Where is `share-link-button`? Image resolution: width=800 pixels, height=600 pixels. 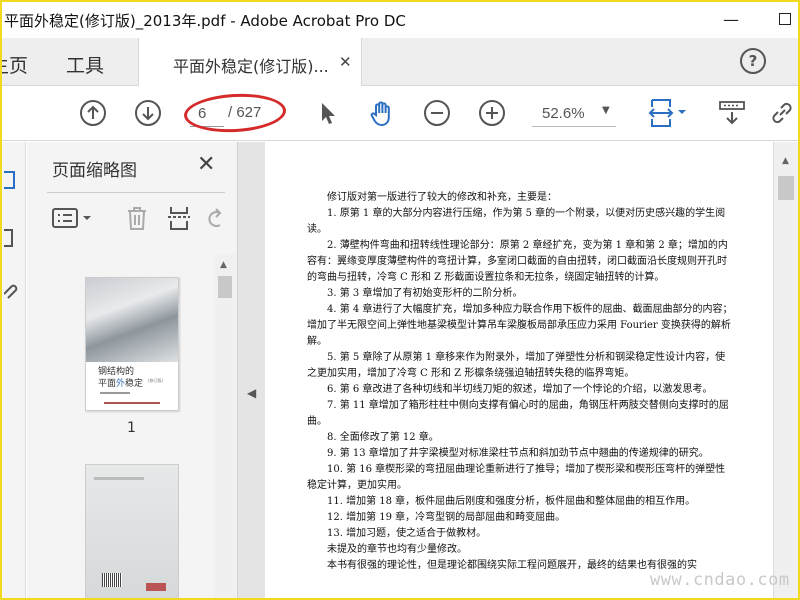 share-link-button is located at coordinates (782, 113).